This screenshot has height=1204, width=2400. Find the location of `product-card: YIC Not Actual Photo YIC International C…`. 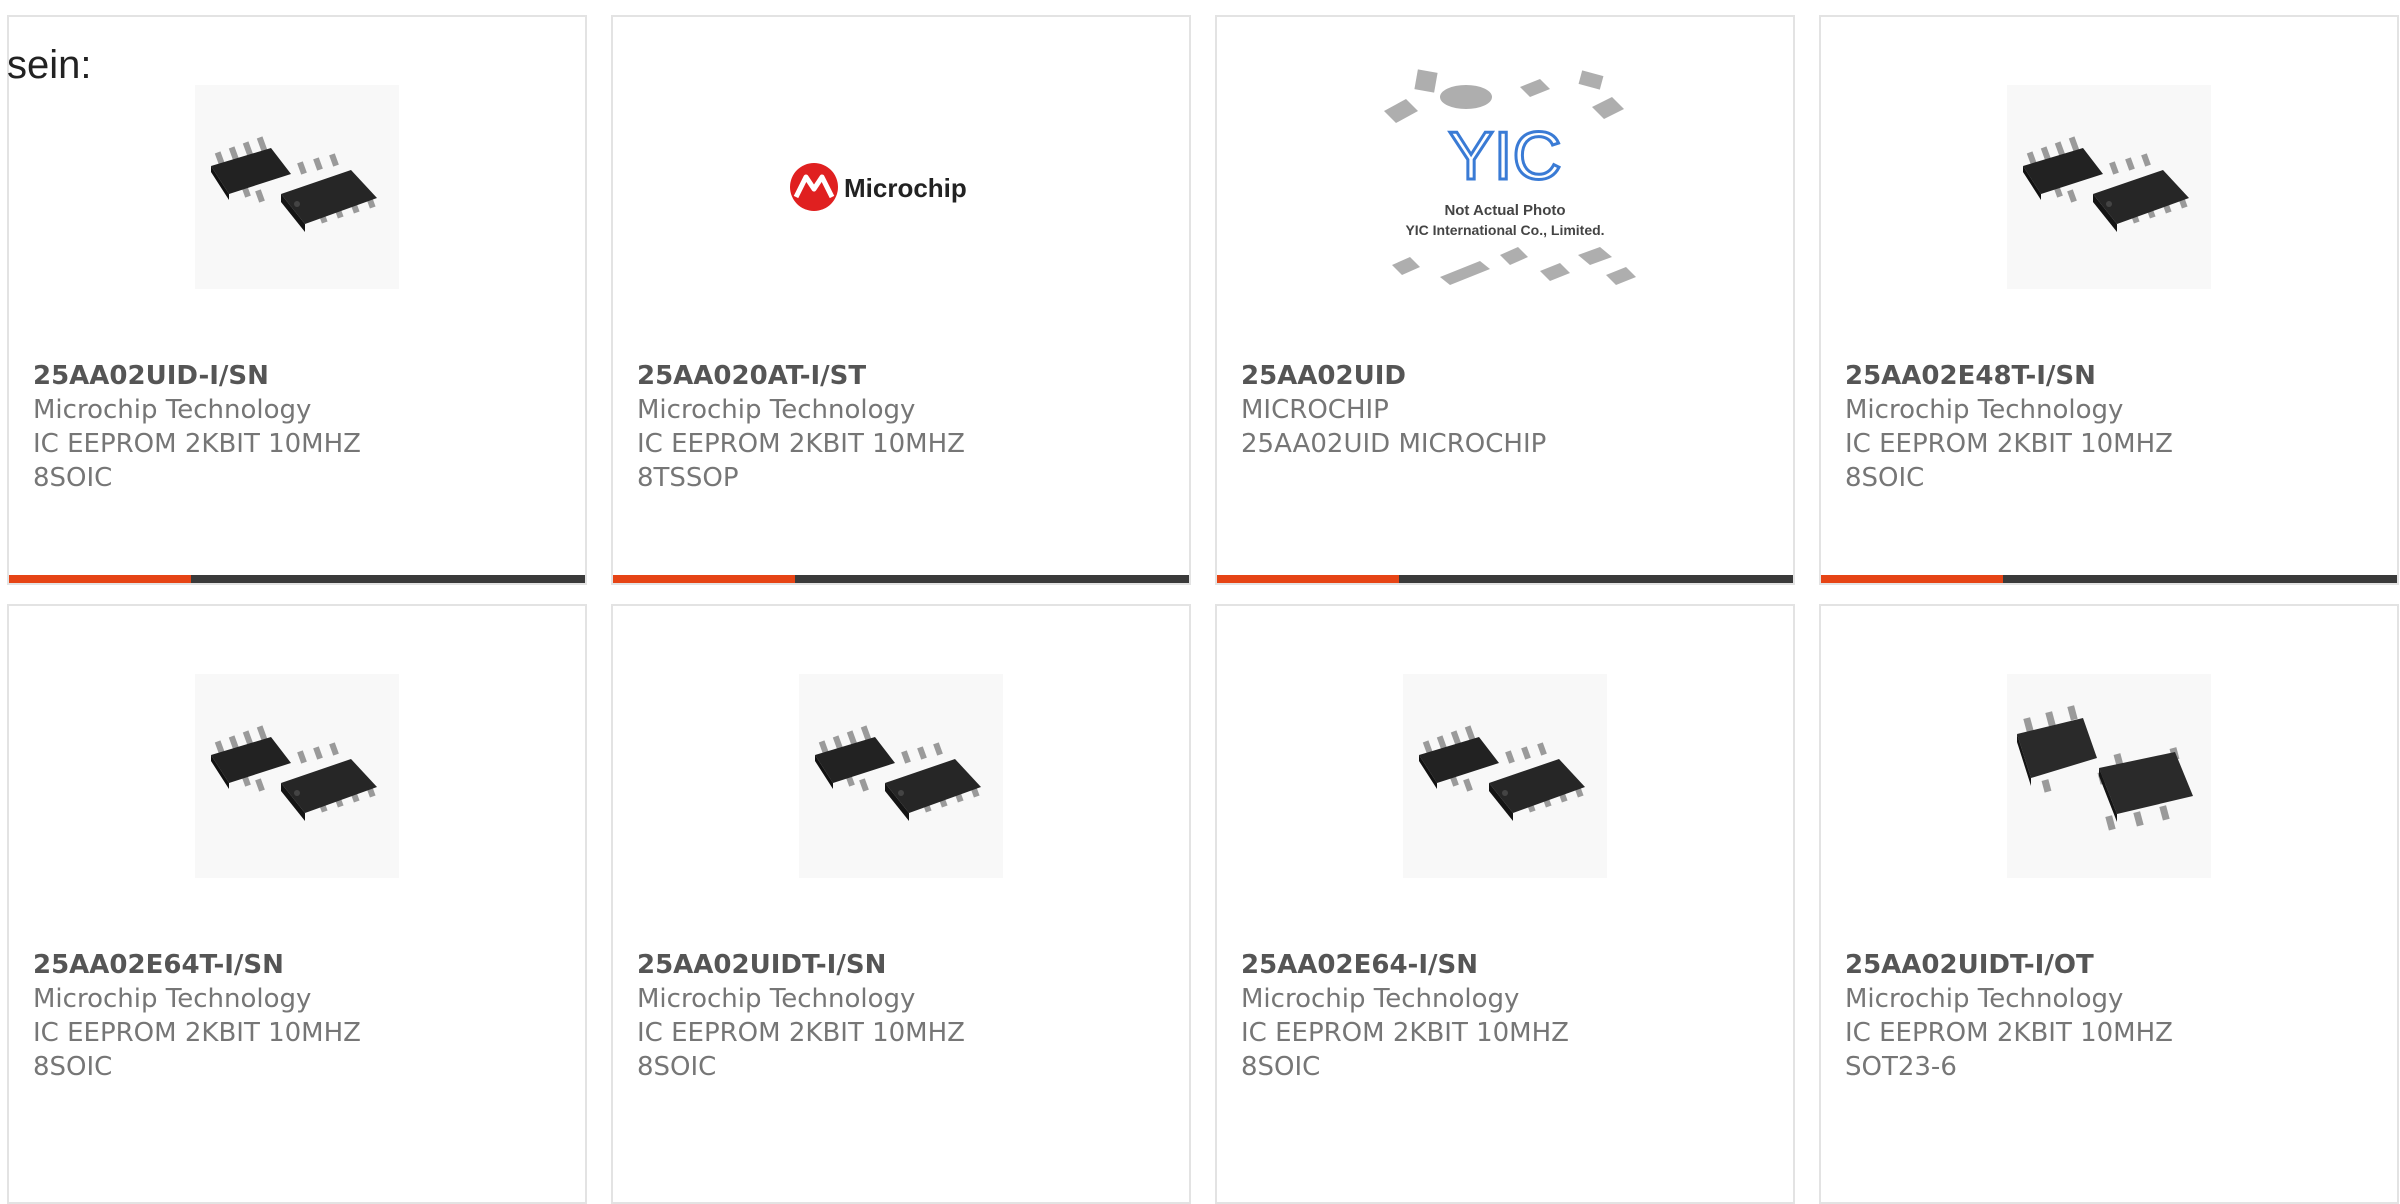

product-card: YIC Not Actual Photo YIC International C… is located at coordinates (1505, 300).